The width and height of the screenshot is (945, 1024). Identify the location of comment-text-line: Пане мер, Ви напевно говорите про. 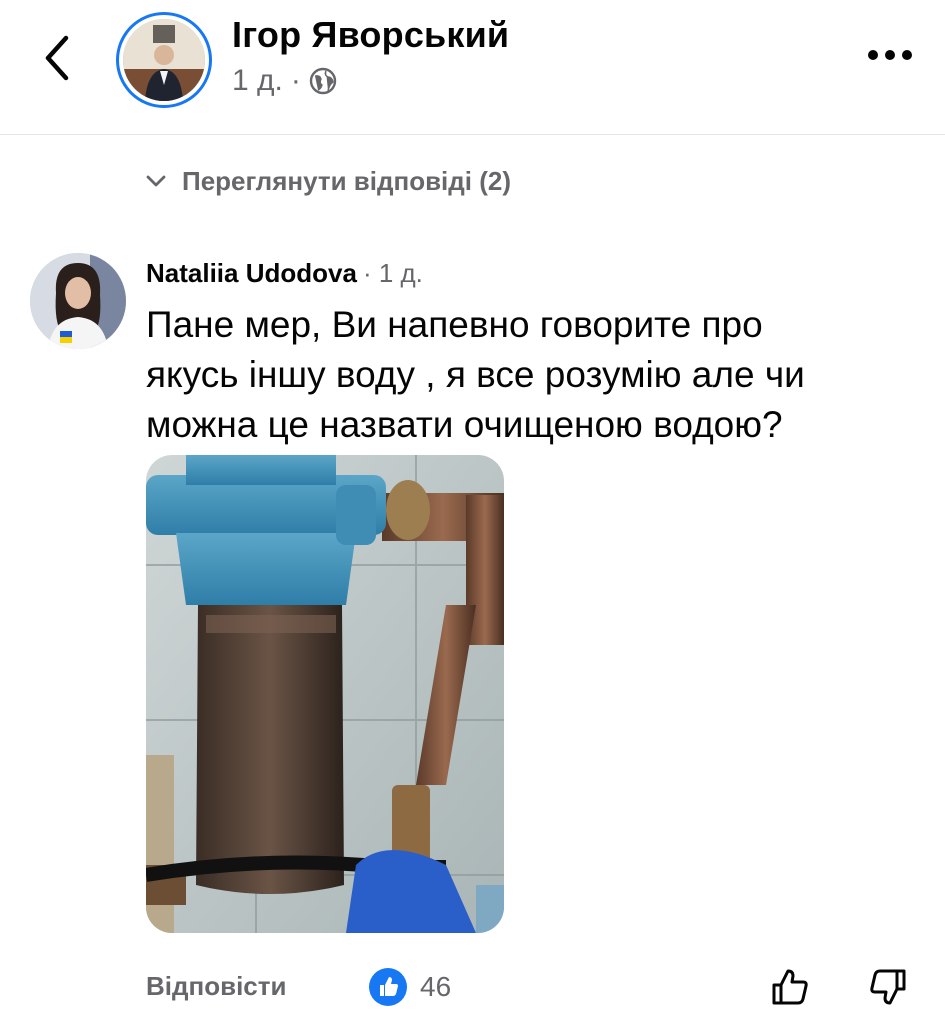
(454, 324).